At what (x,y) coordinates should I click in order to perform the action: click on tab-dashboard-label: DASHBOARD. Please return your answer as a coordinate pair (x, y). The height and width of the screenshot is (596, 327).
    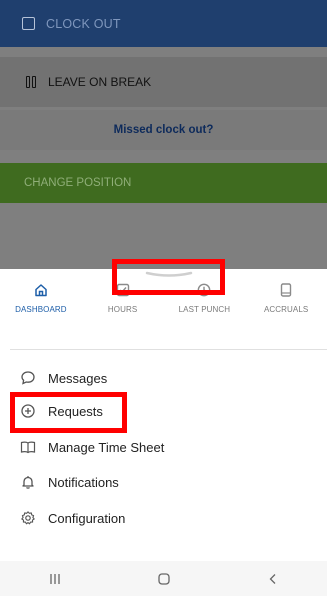
    Looking at the image, I should click on (41, 309).